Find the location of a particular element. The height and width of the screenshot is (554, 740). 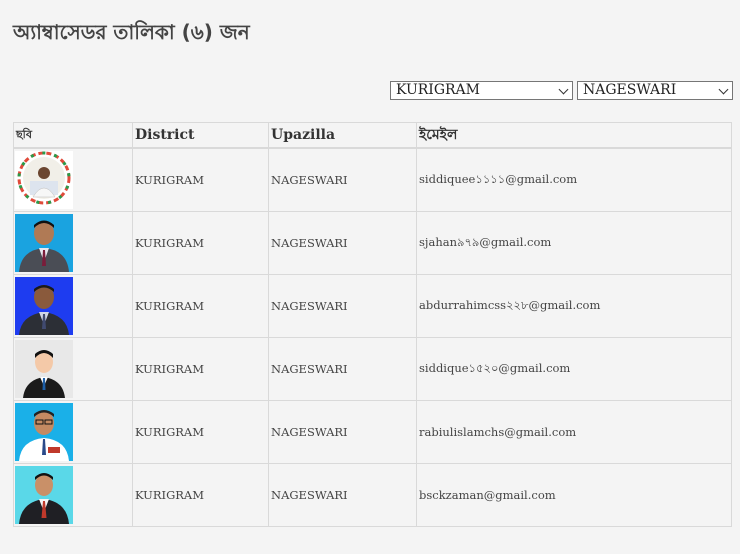

email-cell: sjahan৯৭৯@gmail.com is located at coordinates (574, 243).